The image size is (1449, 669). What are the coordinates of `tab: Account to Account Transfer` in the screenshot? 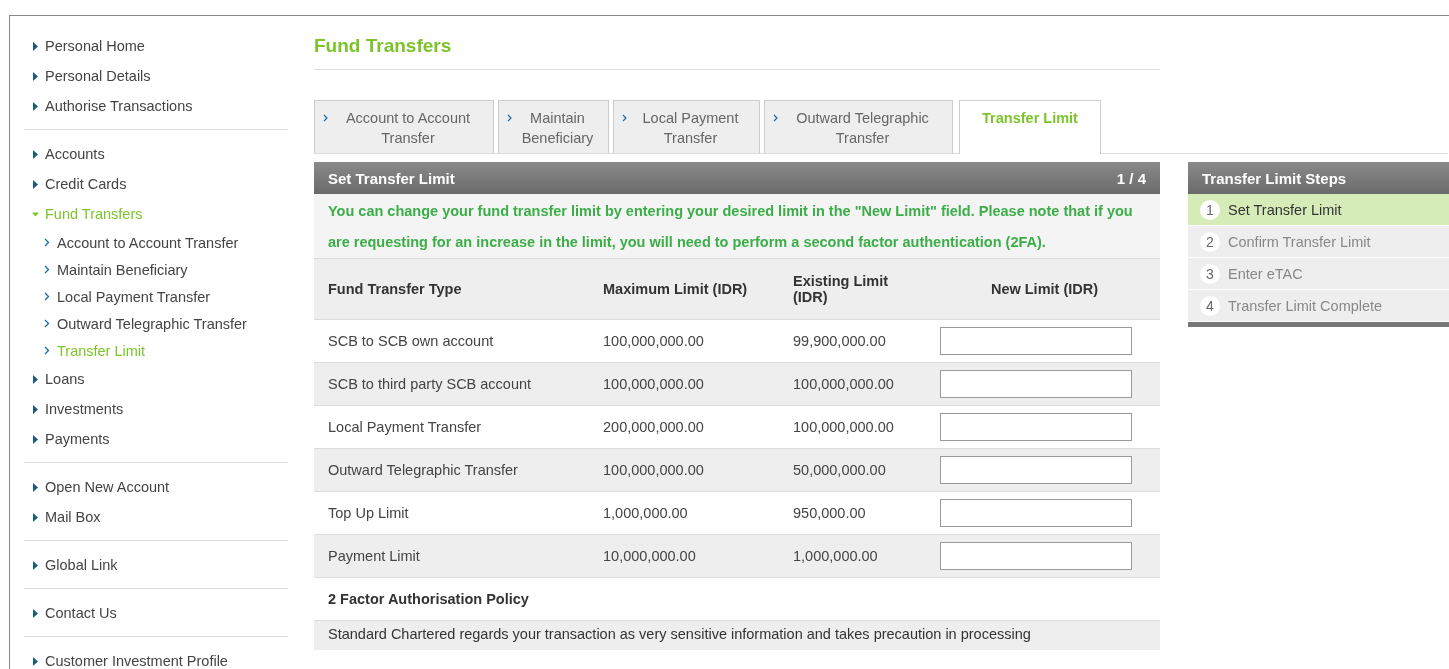 It's located at (404, 126).